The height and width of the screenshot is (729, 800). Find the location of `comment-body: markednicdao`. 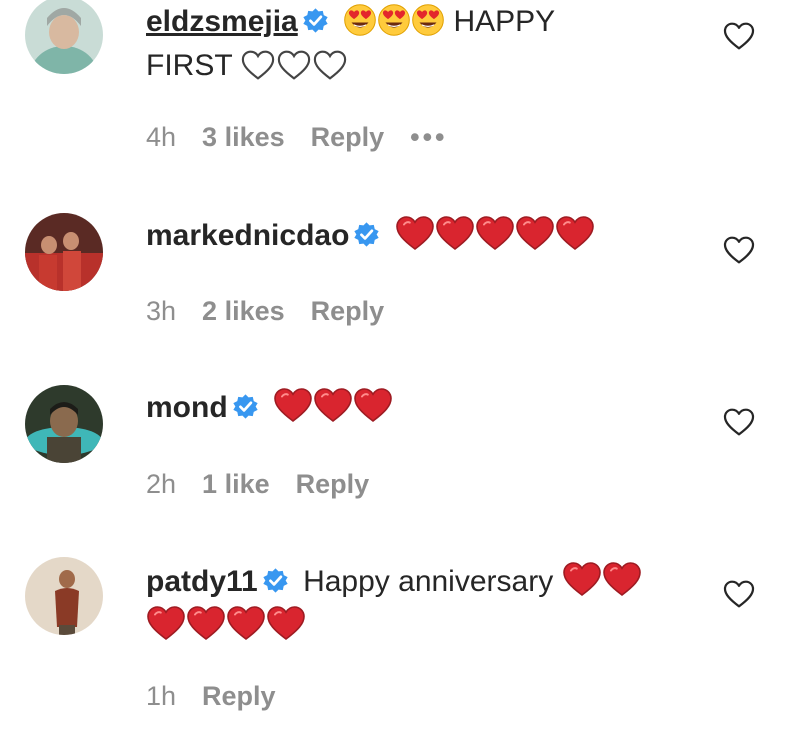

comment-body: markednicdao is located at coordinates (418, 236).